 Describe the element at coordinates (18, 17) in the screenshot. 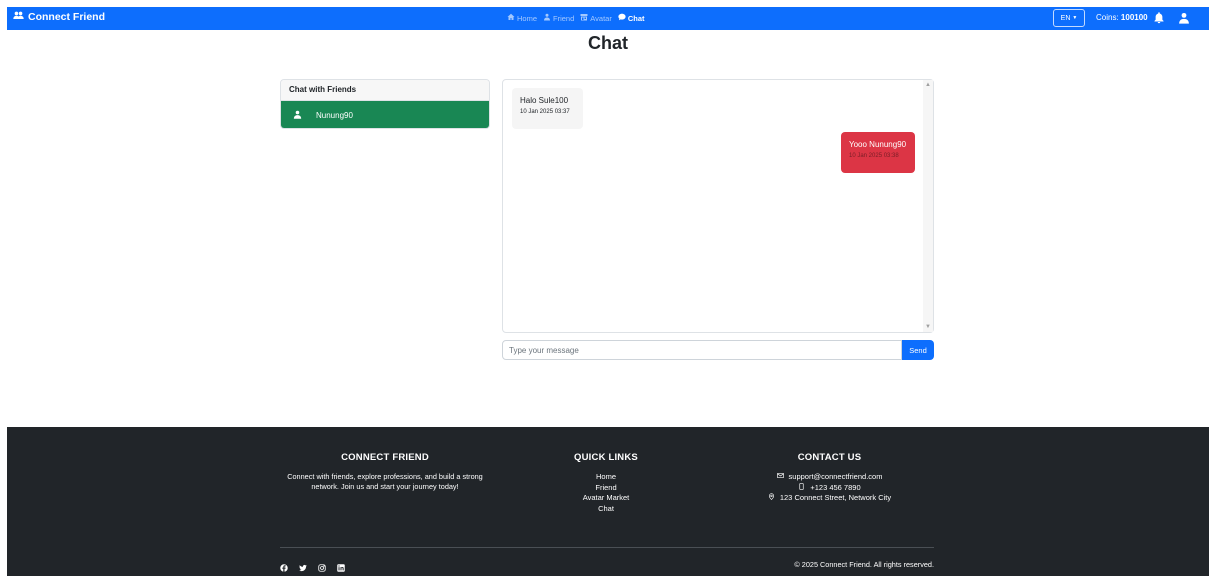

I see `people-icon` at that location.